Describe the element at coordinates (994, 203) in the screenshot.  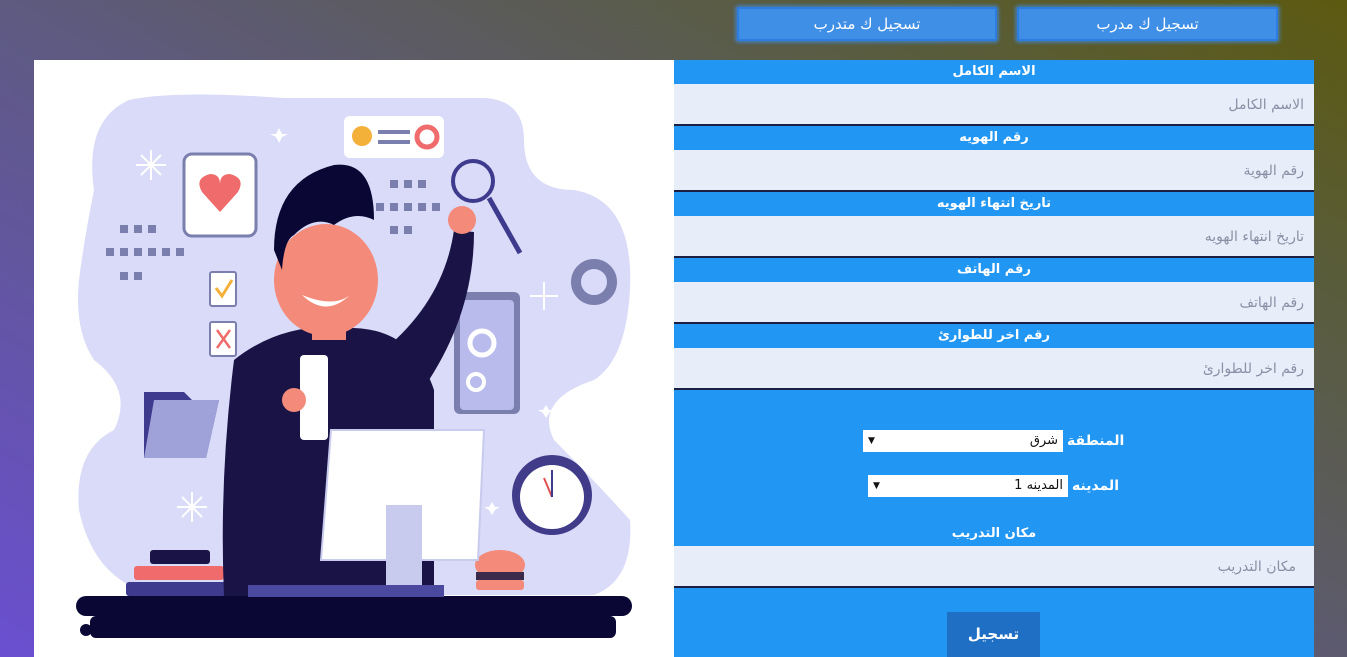
I see `id-expiry-label: تاريخ انتهاء الهويه` at that location.